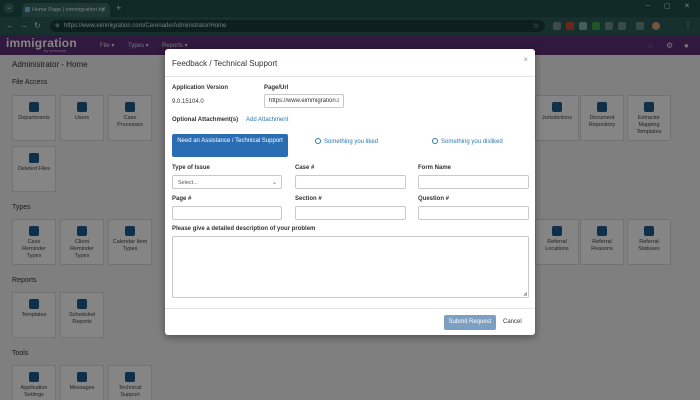  What do you see at coordinates (435, 141) in the screenshot?
I see `frown-icon` at bounding box center [435, 141].